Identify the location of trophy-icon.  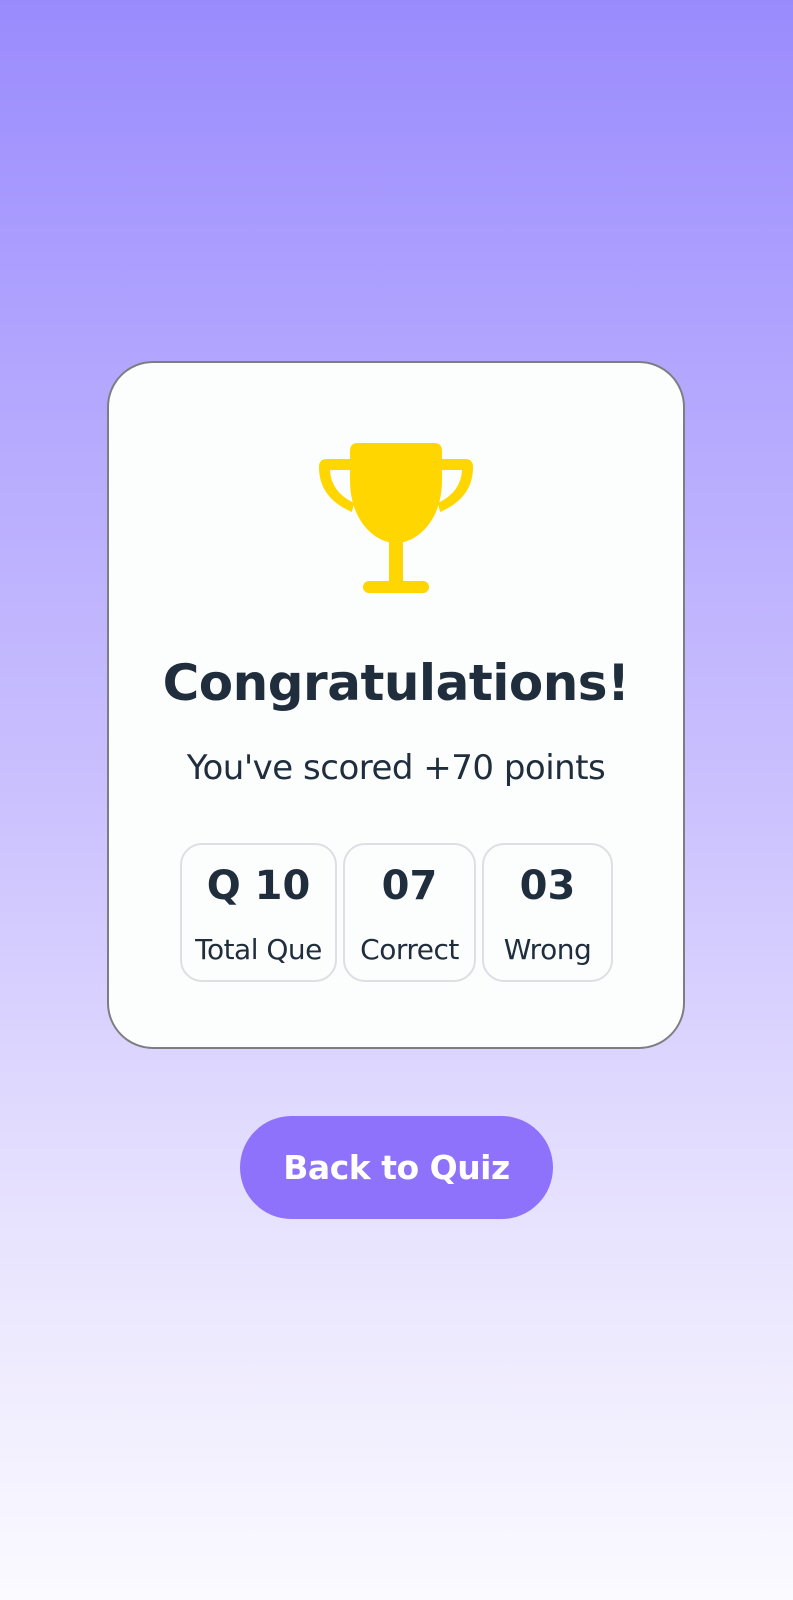
(396, 518).